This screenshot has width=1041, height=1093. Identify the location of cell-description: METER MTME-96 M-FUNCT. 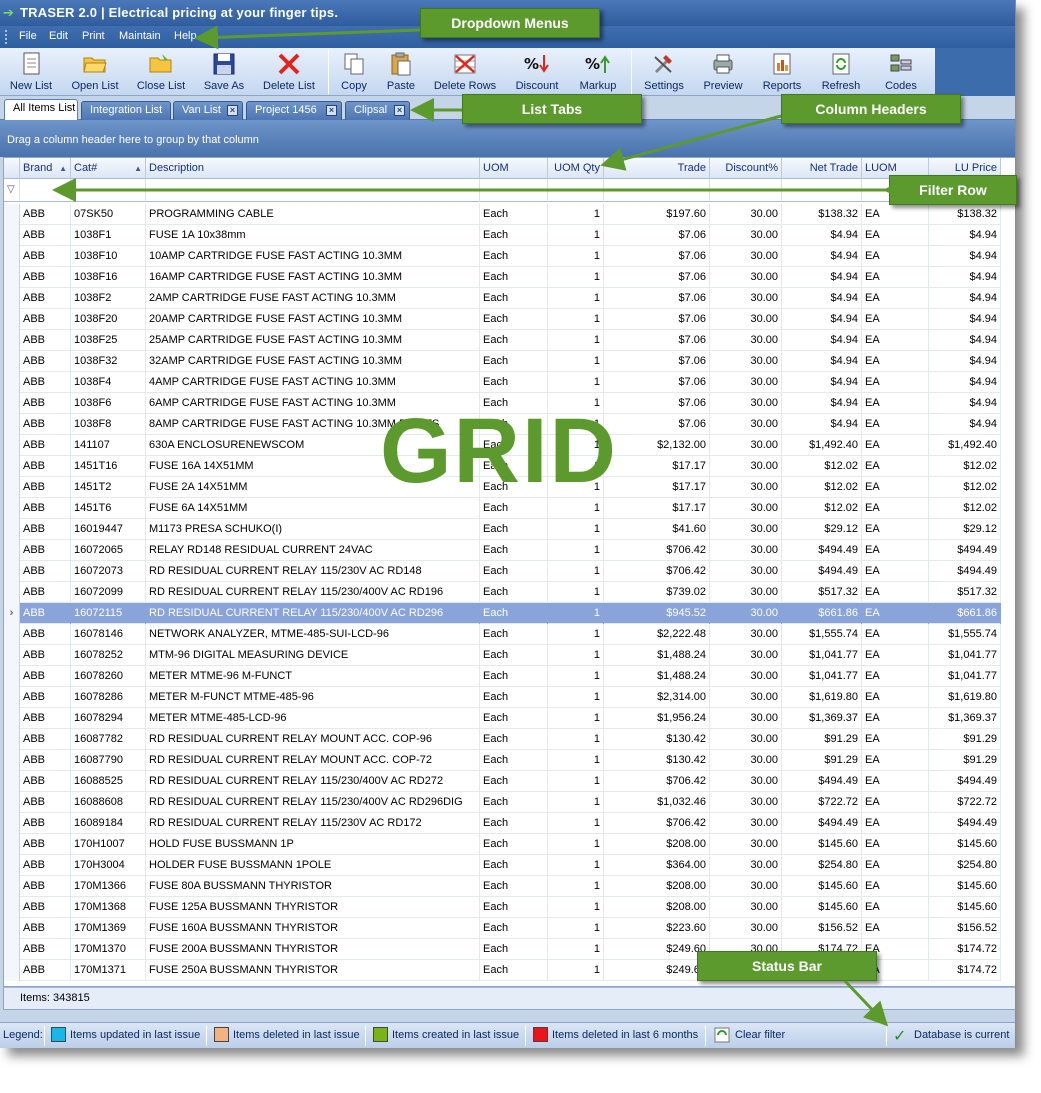
(313, 676).